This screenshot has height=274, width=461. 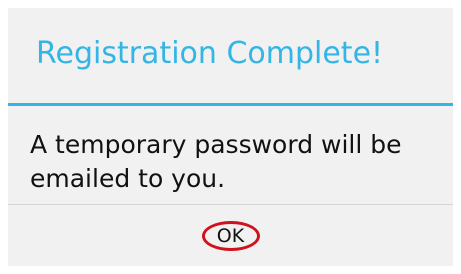 What do you see at coordinates (210, 53) in the screenshot?
I see `dialog-title: Registration Complete!` at bounding box center [210, 53].